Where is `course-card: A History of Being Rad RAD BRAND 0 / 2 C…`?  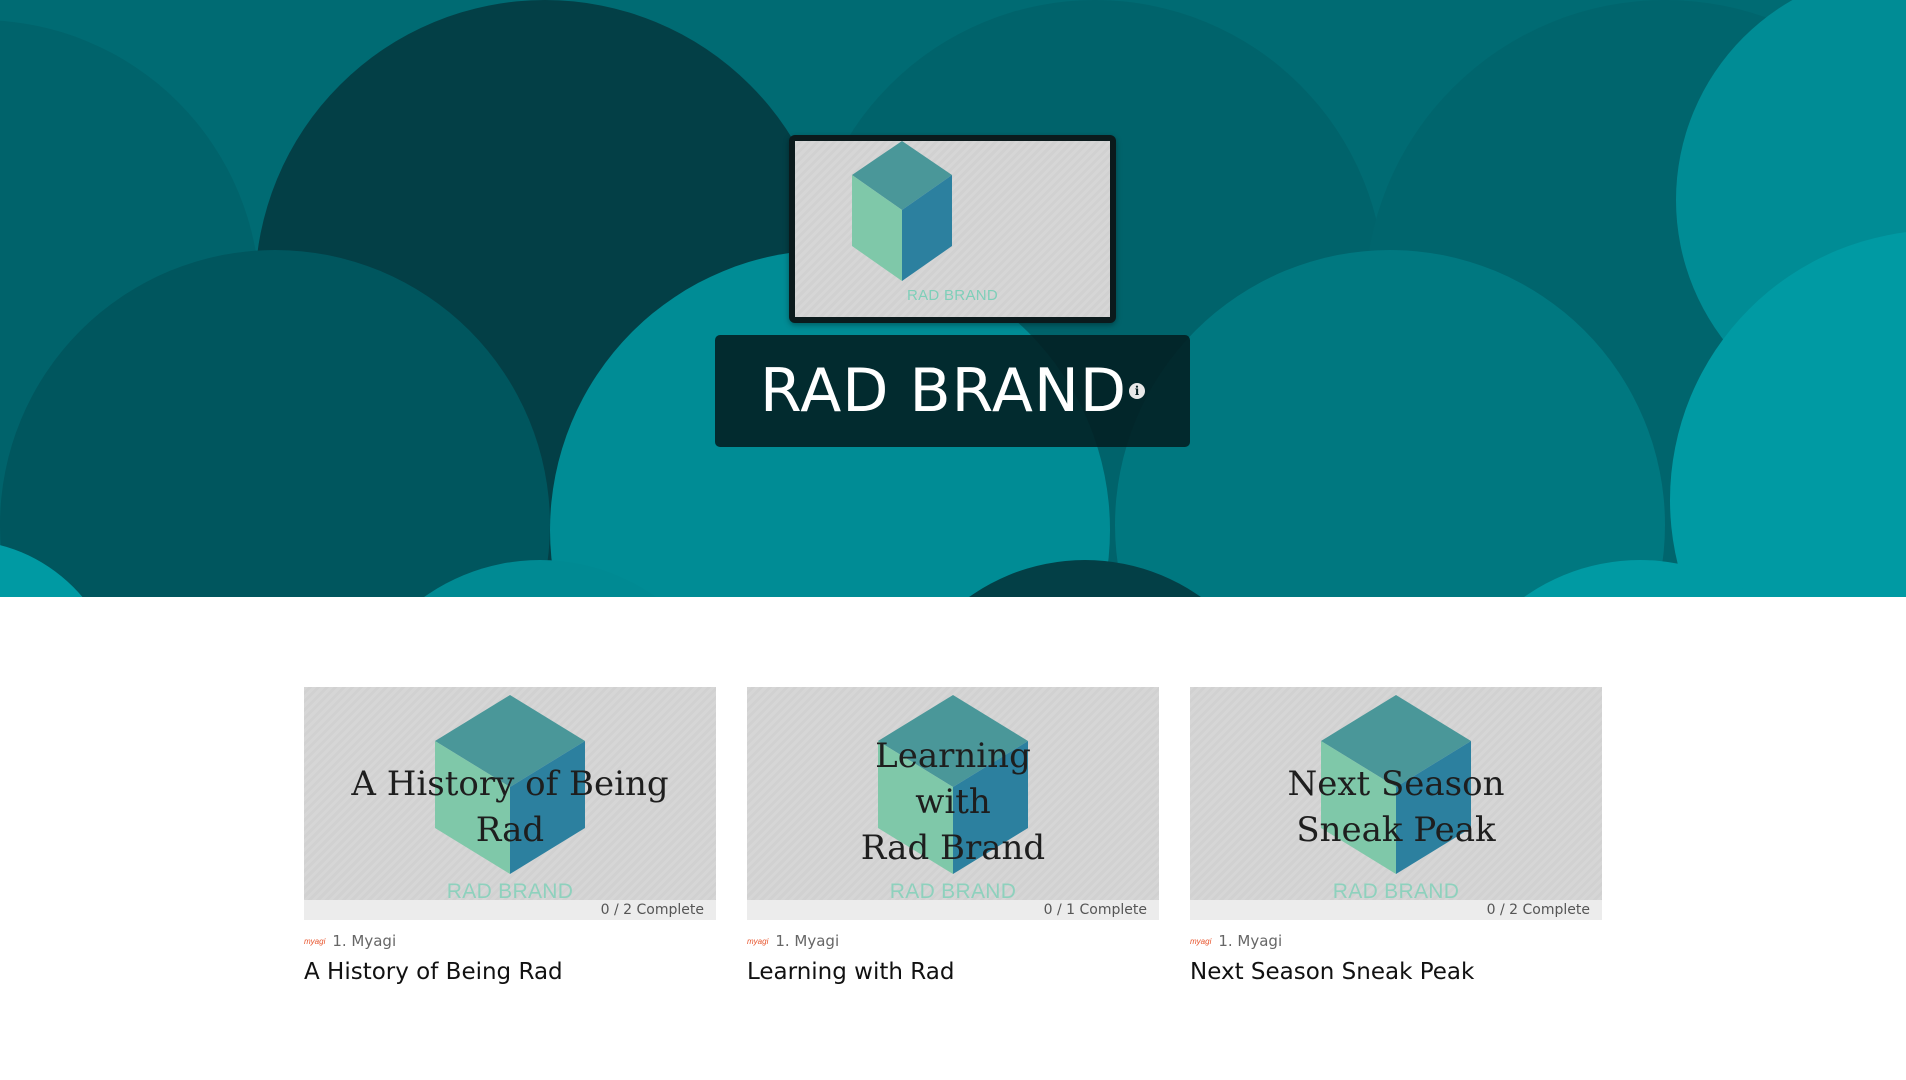
course-card: A History of Being Rad RAD BRAND 0 / 2 C… is located at coordinates (510, 836).